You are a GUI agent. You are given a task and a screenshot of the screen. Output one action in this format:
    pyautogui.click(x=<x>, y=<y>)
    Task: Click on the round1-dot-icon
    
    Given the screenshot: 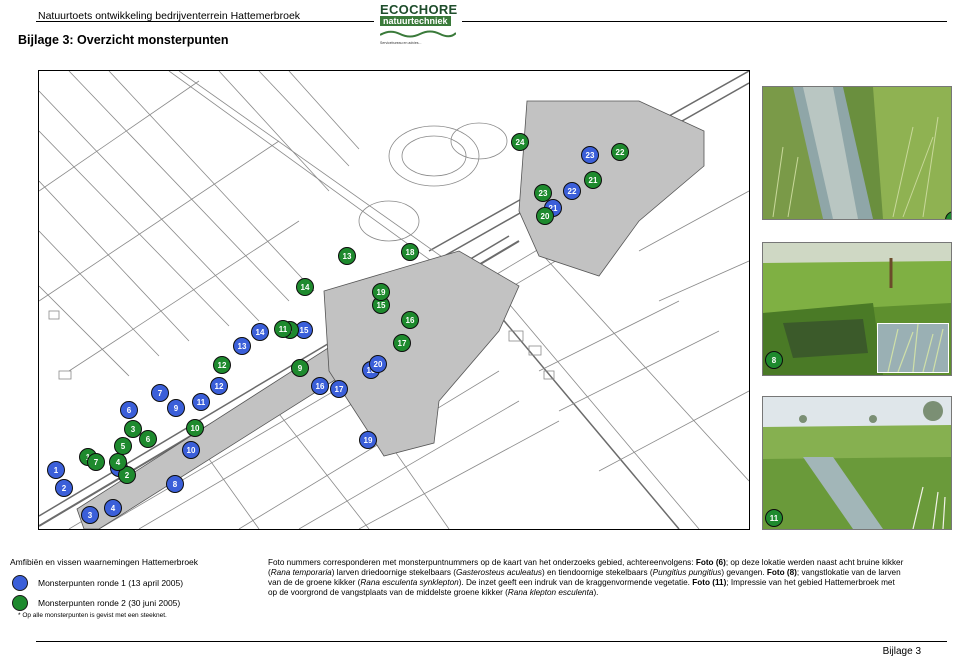 What is the action you would take?
    pyautogui.click(x=20, y=583)
    